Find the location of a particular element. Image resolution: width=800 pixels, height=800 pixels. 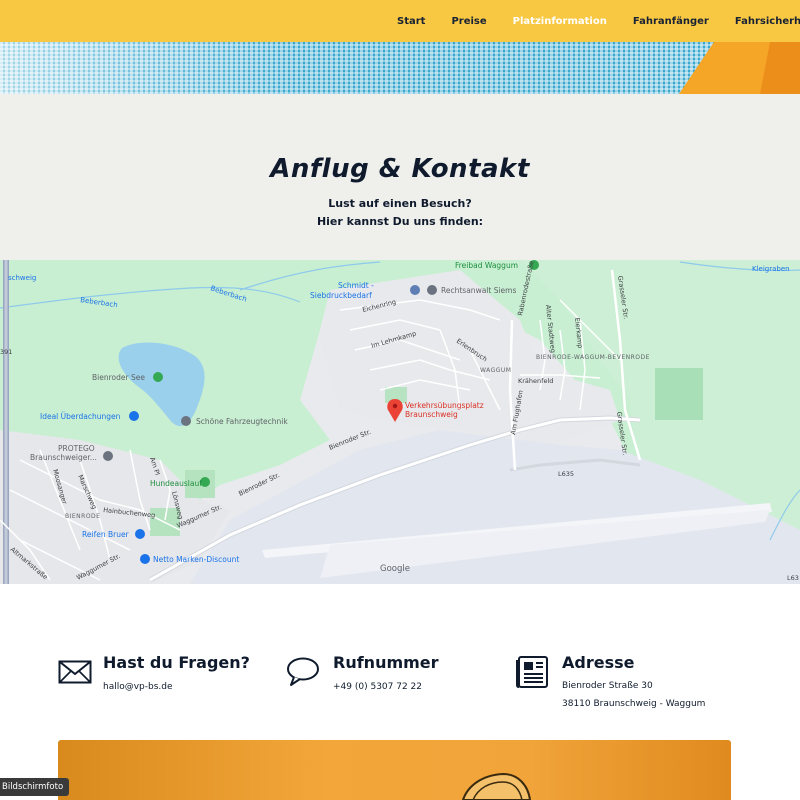

poi-schmidt-2: Siebdruckbedarf is located at coordinates (341, 295).